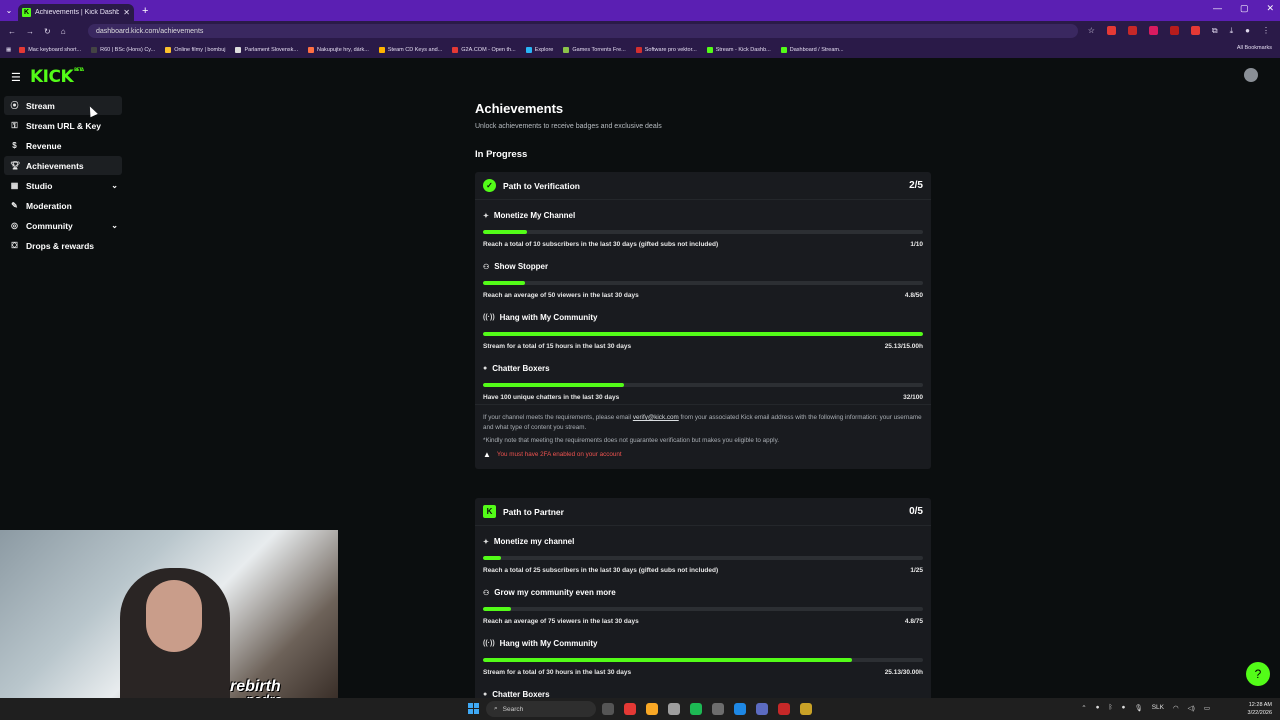 The image size is (1280, 720). What do you see at coordinates (521, 368) in the screenshot?
I see `task-title: Chatter Boxers` at bounding box center [521, 368].